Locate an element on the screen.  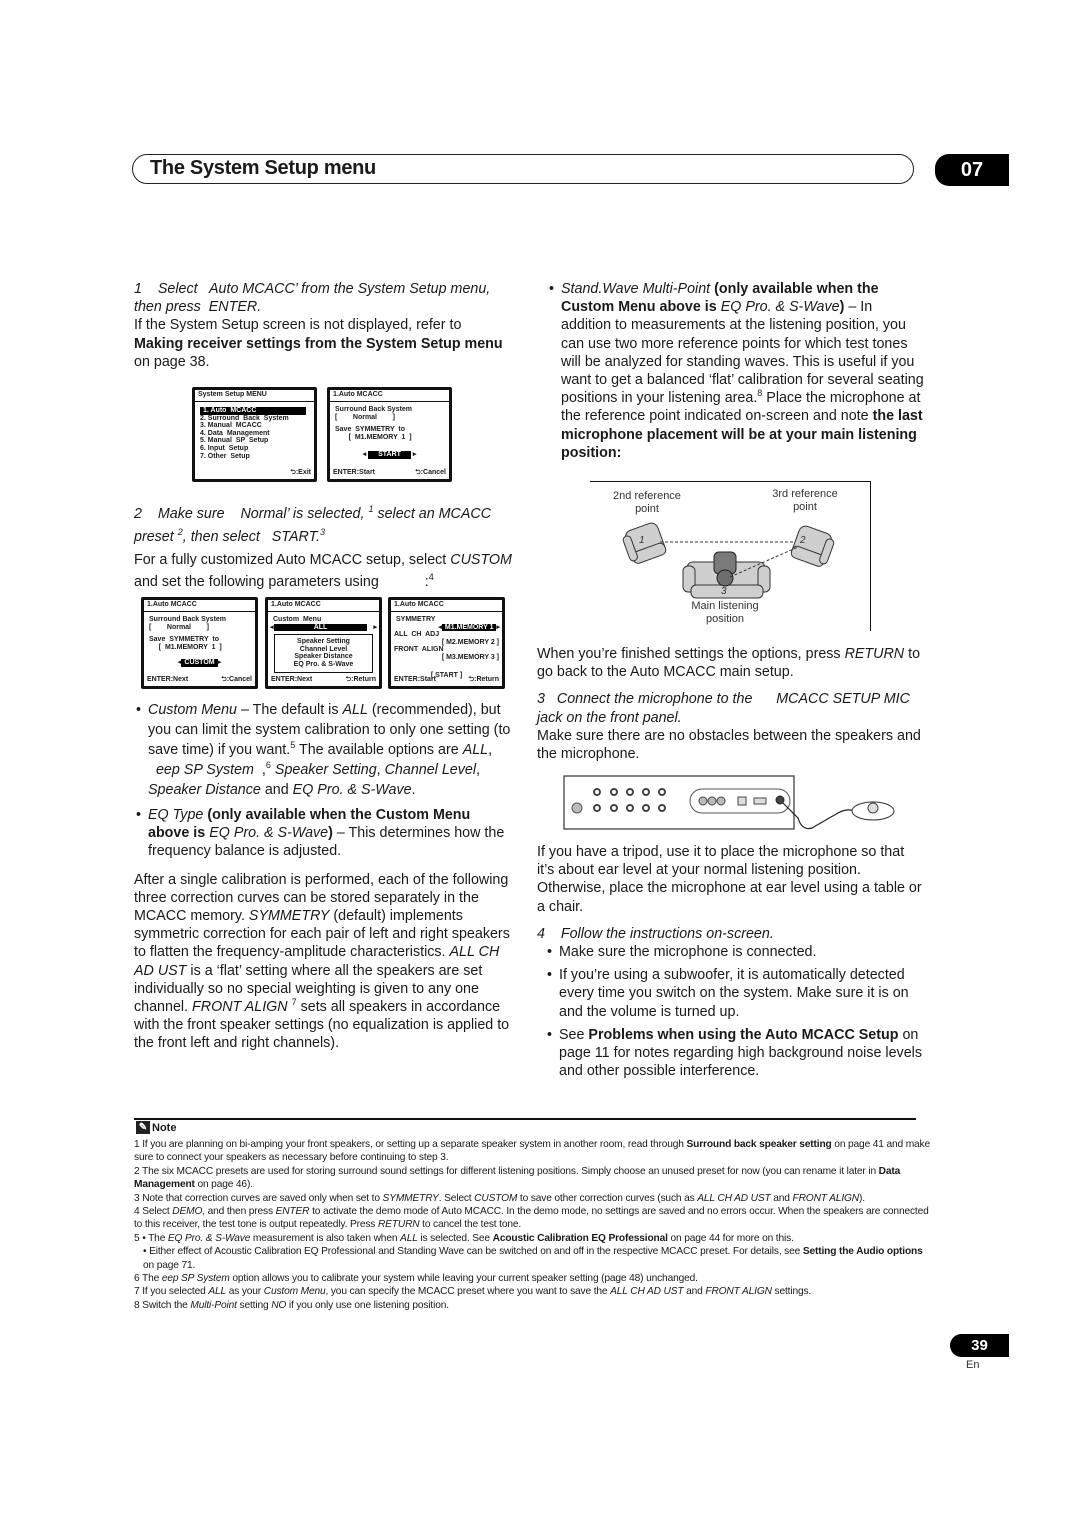
link-problems-auto-mcacc: Problems when using the Auto MCACC Setup is located at coordinates (743, 1035).